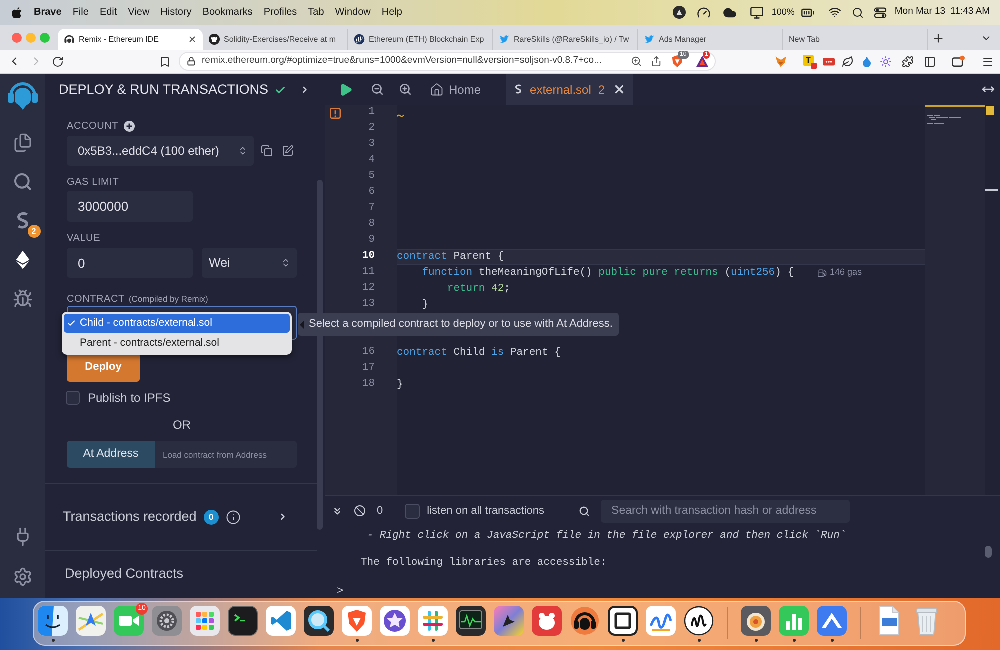 This screenshot has height=650, width=1000. What do you see at coordinates (570, 89) in the screenshot?
I see `file-tab: external.sol 2` at bounding box center [570, 89].